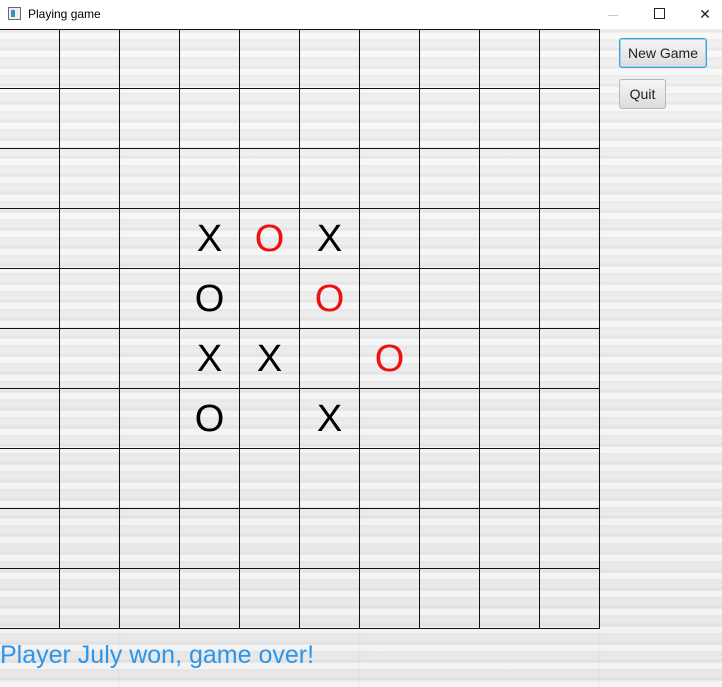 The width and height of the screenshot is (722, 687). I want to click on quit-button: Quit, so click(642, 94).